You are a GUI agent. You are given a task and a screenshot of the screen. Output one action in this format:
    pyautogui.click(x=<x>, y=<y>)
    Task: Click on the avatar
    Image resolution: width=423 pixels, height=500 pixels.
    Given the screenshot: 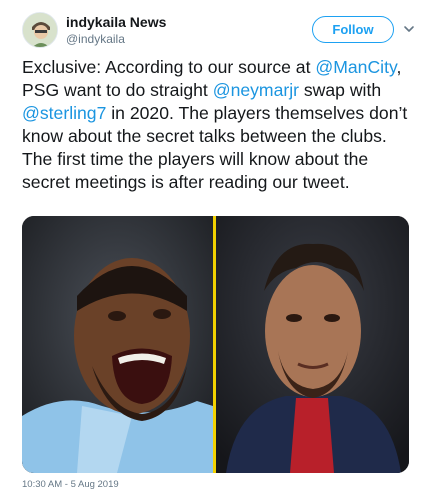 What is the action you would take?
    pyautogui.click(x=40, y=30)
    